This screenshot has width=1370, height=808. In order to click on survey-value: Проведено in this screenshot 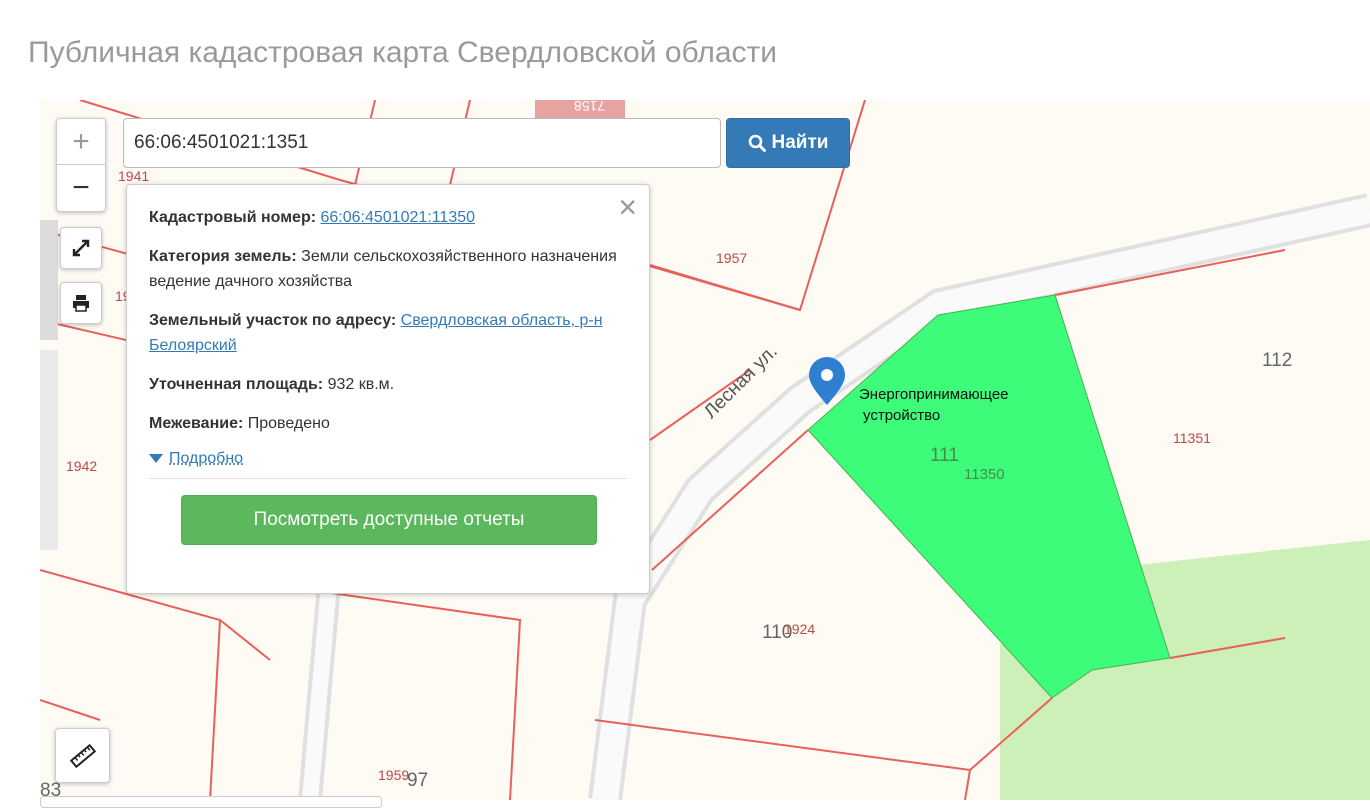, I will do `click(289, 423)`.